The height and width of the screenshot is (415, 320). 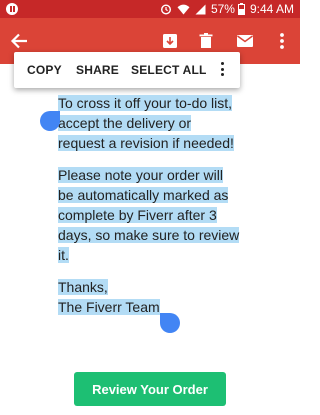 What do you see at coordinates (19, 41) in the screenshot?
I see `arrow-back-icon` at bounding box center [19, 41].